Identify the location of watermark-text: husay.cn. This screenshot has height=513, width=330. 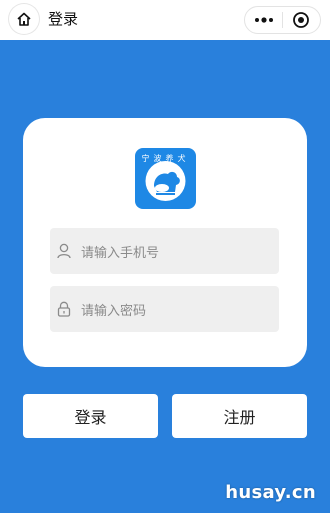
(270, 492).